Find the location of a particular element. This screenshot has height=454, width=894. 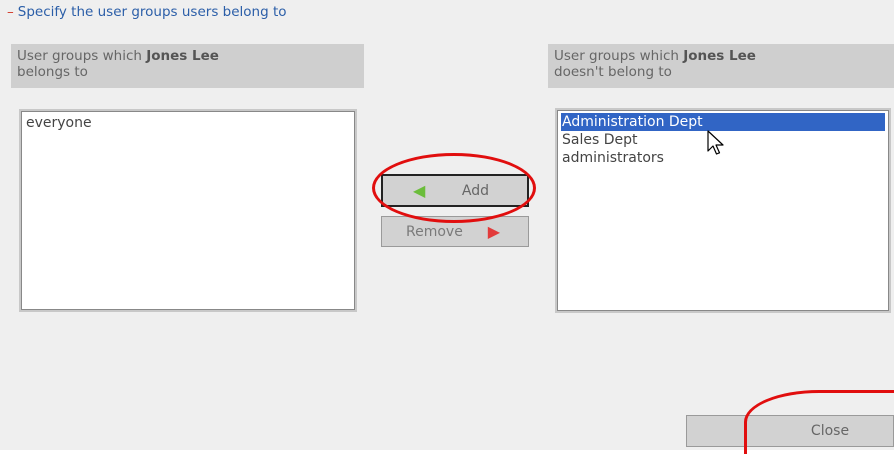

section-header: – Specify the user groups users belong to is located at coordinates (147, 12).